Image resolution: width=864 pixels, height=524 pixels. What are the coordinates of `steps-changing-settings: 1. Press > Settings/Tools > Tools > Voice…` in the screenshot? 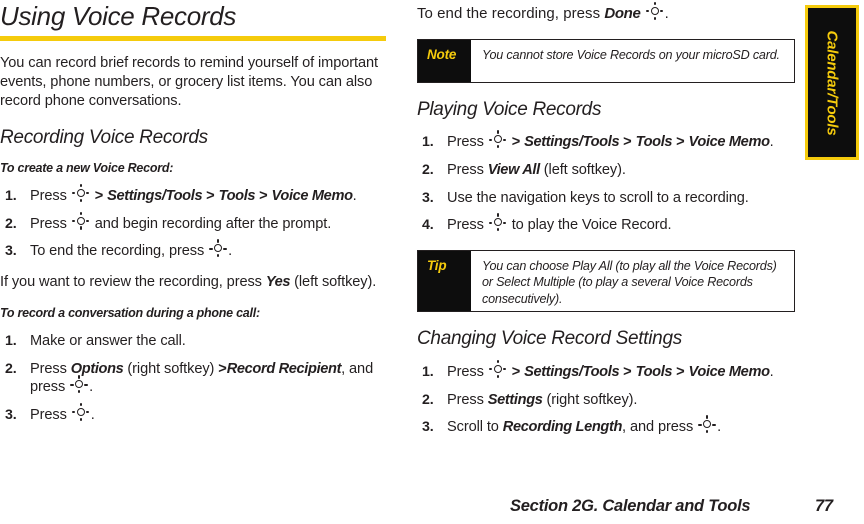 It's located at (606, 398).